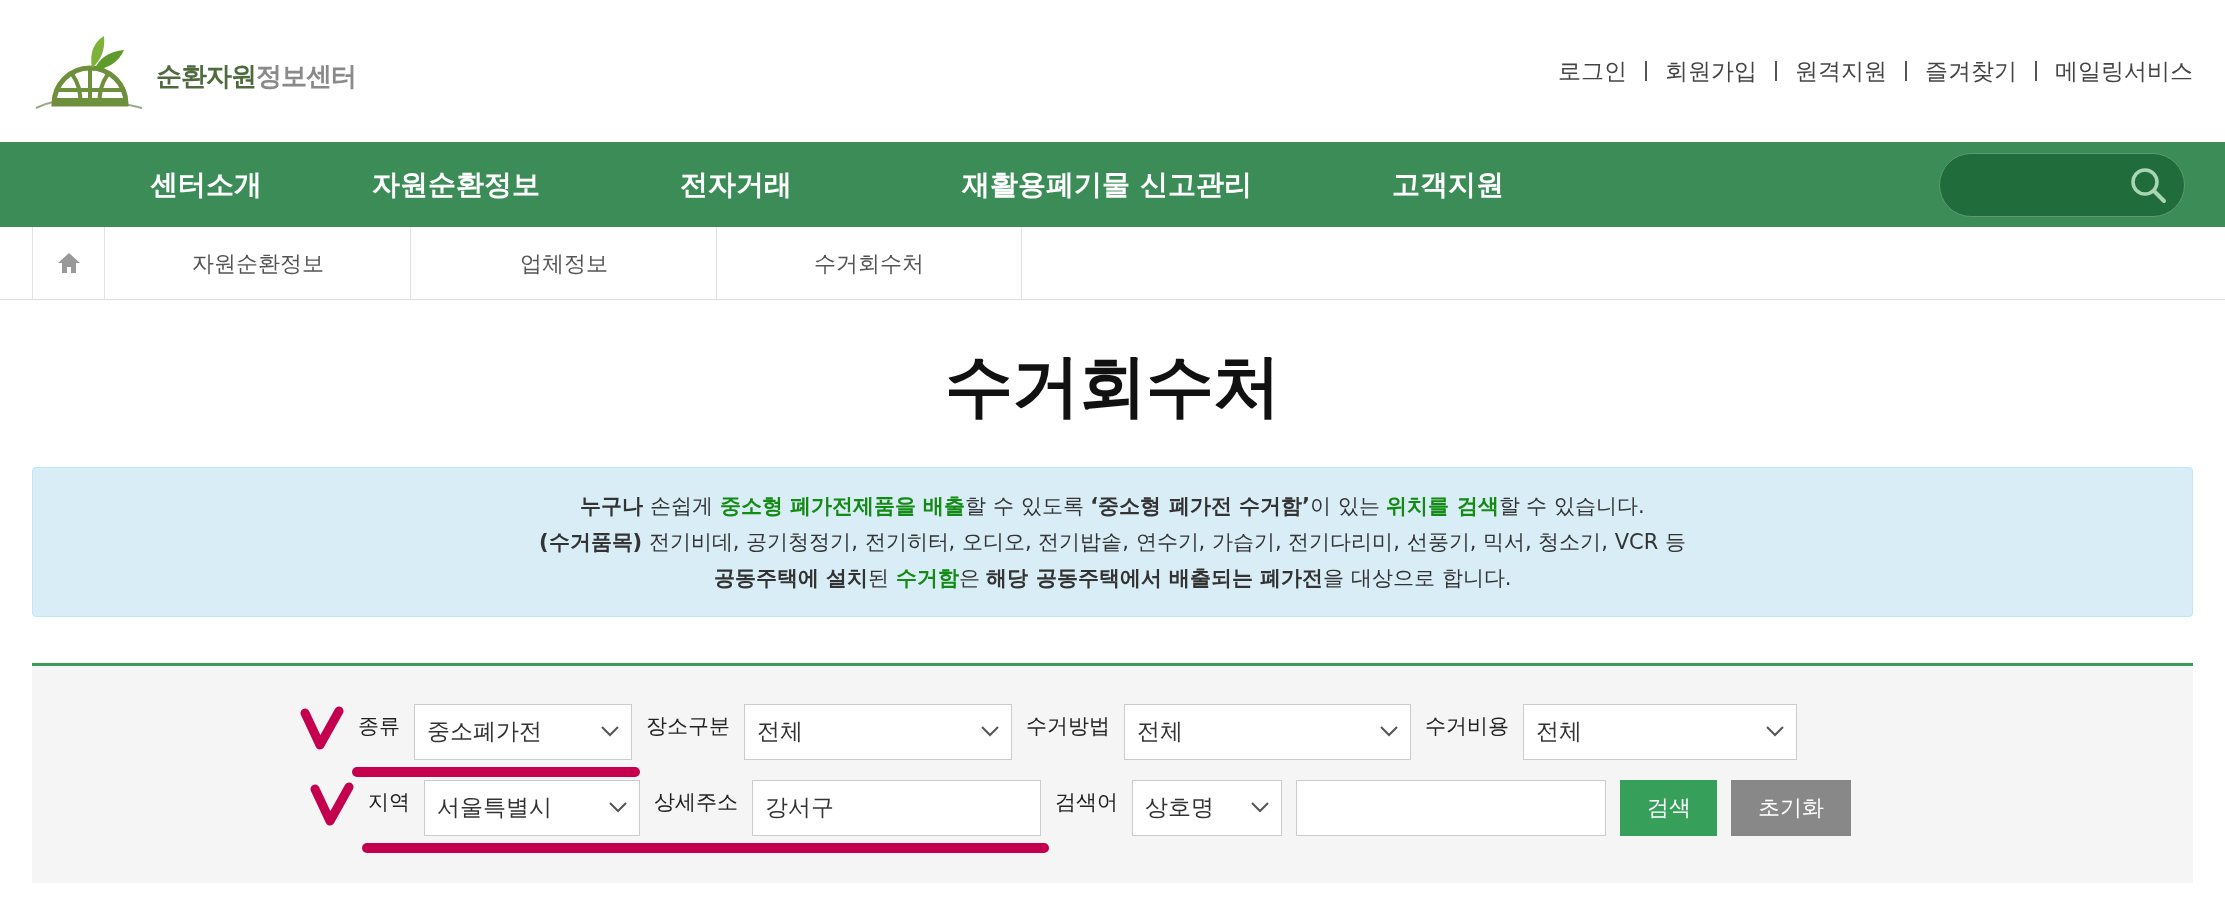 This screenshot has width=2225, height=902. I want to click on main-menu-item: 센터소개, so click(206, 184).